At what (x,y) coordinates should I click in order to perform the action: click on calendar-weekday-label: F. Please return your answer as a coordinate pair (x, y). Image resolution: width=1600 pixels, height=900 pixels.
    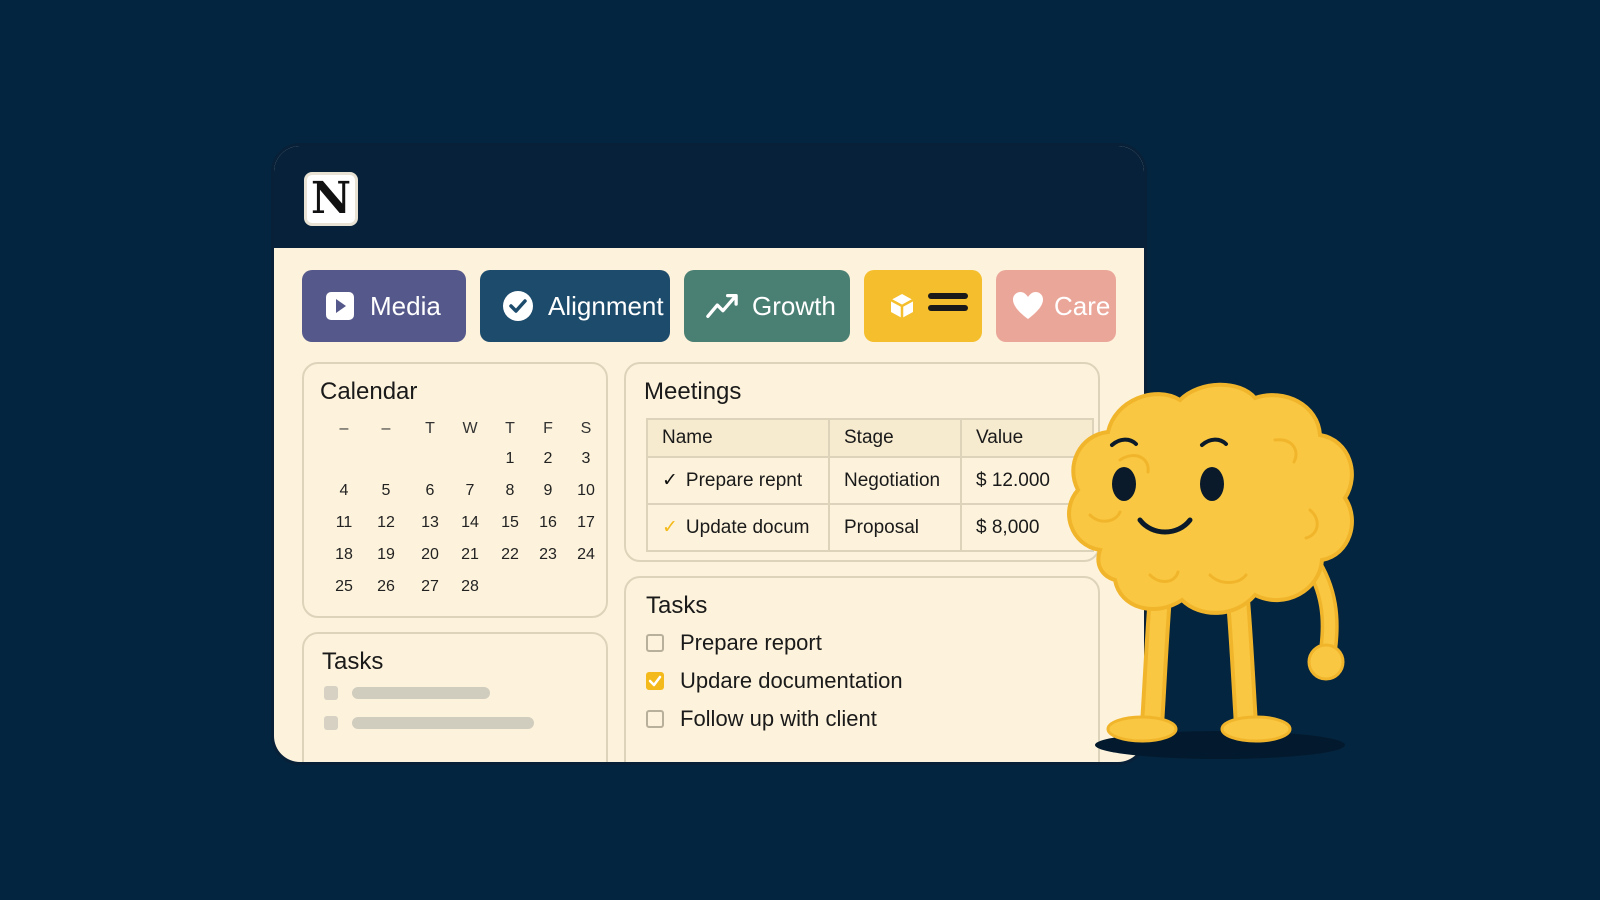
    Looking at the image, I should click on (548, 428).